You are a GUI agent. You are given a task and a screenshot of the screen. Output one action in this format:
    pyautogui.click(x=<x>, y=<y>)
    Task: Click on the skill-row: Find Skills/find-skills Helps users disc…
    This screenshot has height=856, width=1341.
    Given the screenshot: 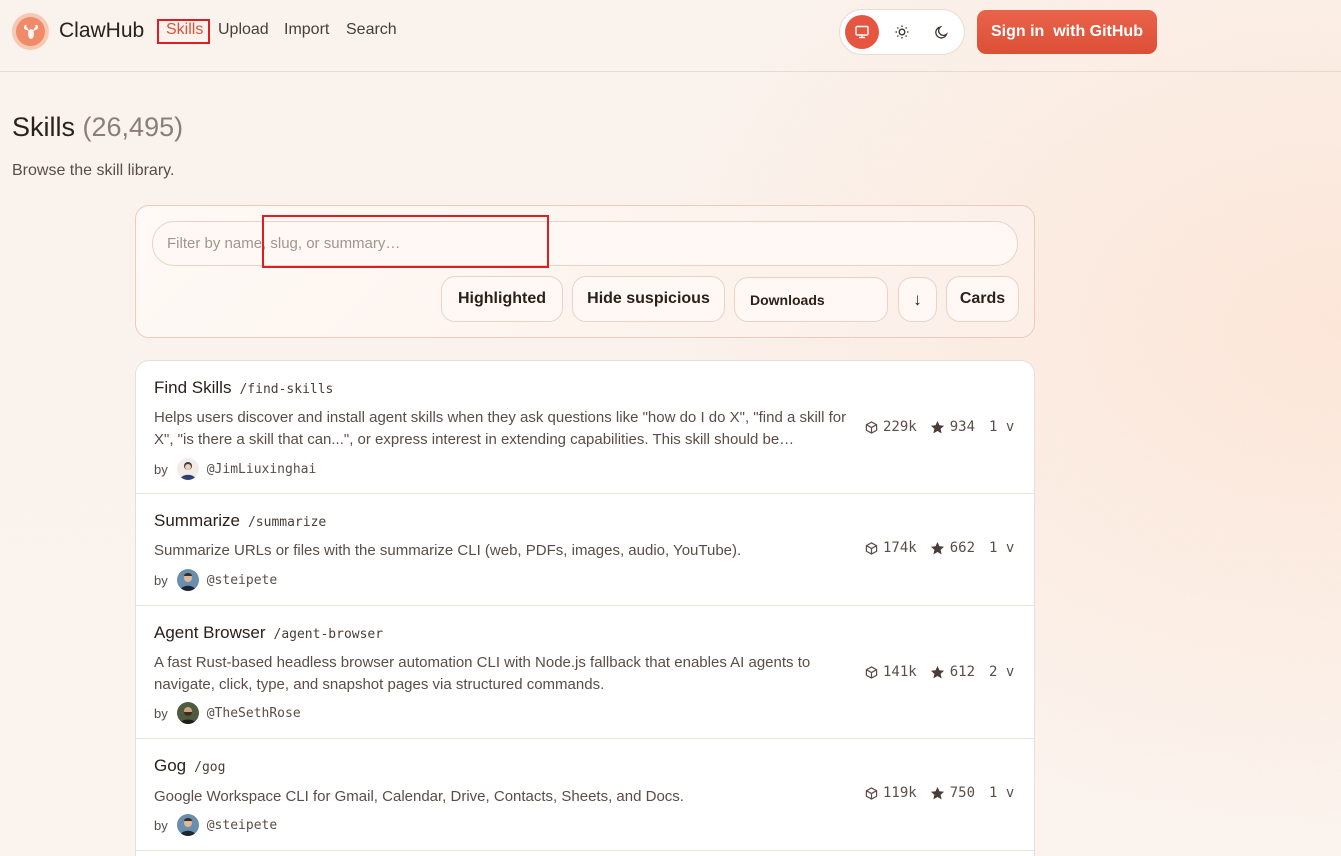 What is the action you would take?
    pyautogui.click(x=585, y=427)
    